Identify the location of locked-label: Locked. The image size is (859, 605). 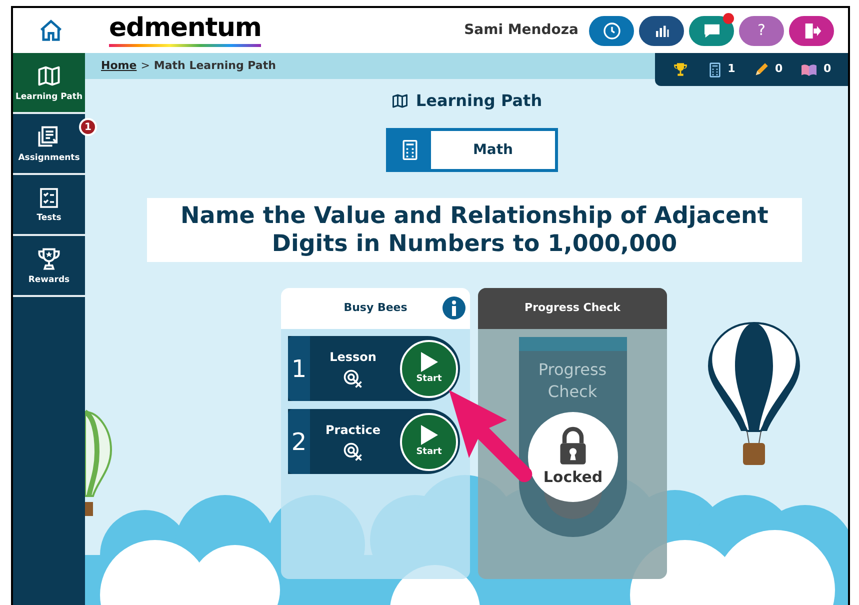
(573, 477).